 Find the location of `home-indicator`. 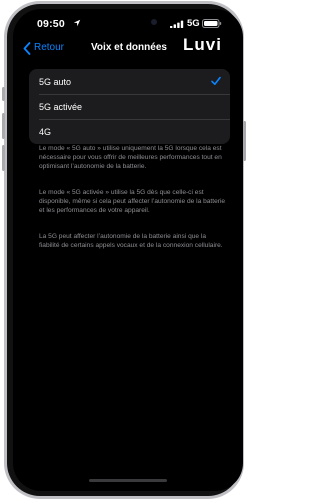

home-indicator is located at coordinates (128, 480).